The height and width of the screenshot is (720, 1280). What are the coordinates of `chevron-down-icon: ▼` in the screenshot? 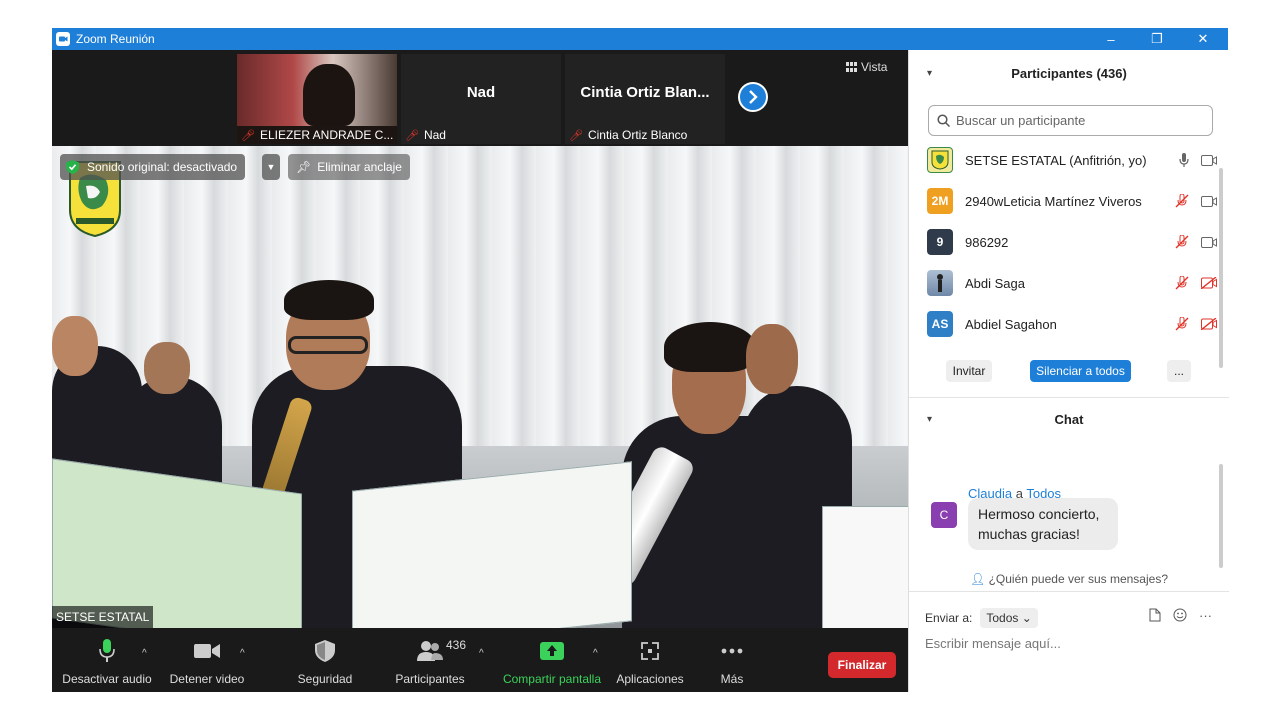 It's located at (271, 167).